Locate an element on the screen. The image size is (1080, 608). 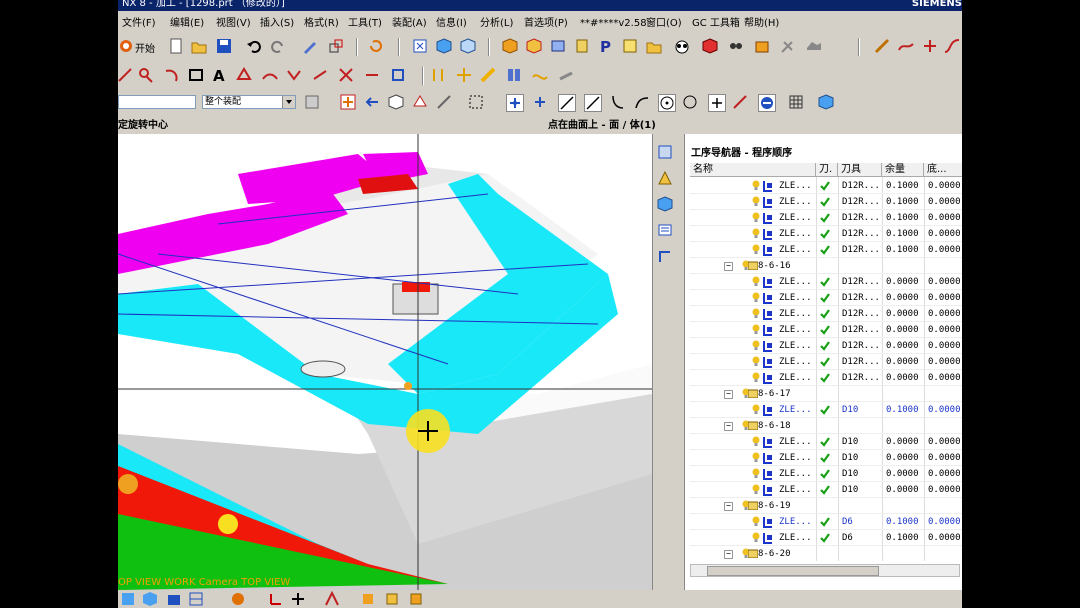
shaded-cube-icon is located at coordinates (444, 46).